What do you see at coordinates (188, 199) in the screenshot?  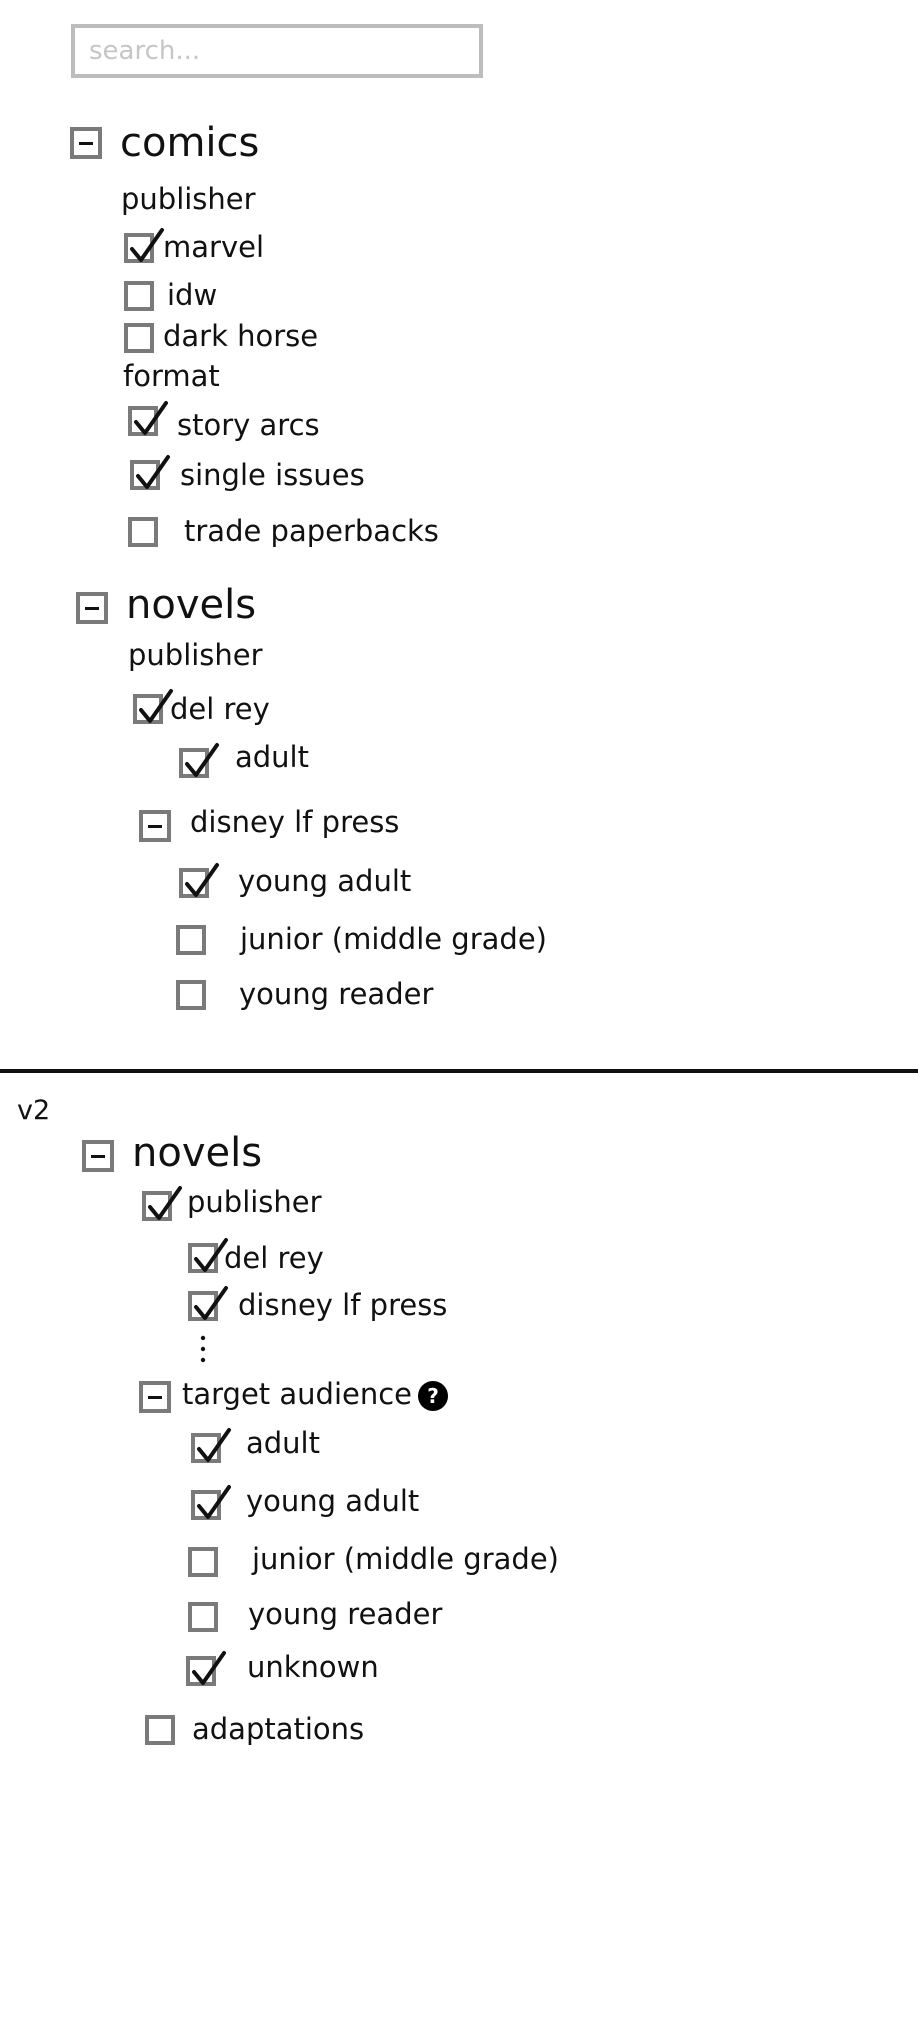 I see `comics-publisher-heading: publisher` at bounding box center [188, 199].